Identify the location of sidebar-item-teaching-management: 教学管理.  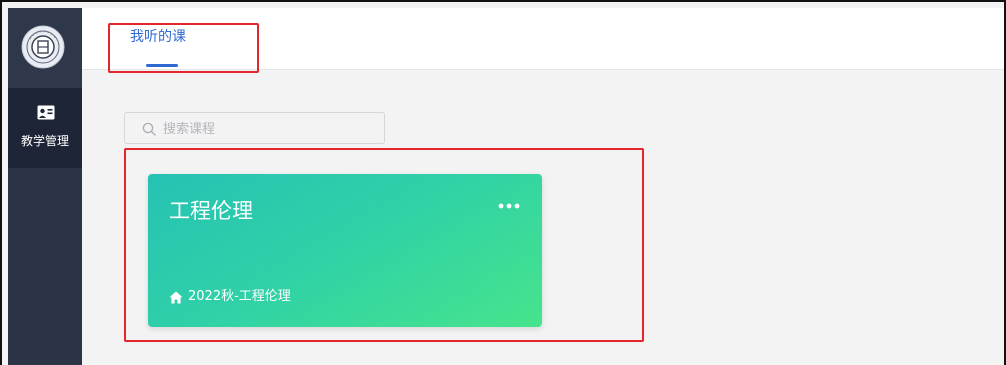
(45, 128).